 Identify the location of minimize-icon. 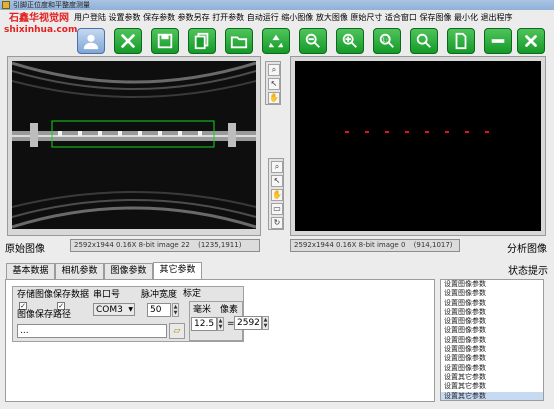
(498, 41).